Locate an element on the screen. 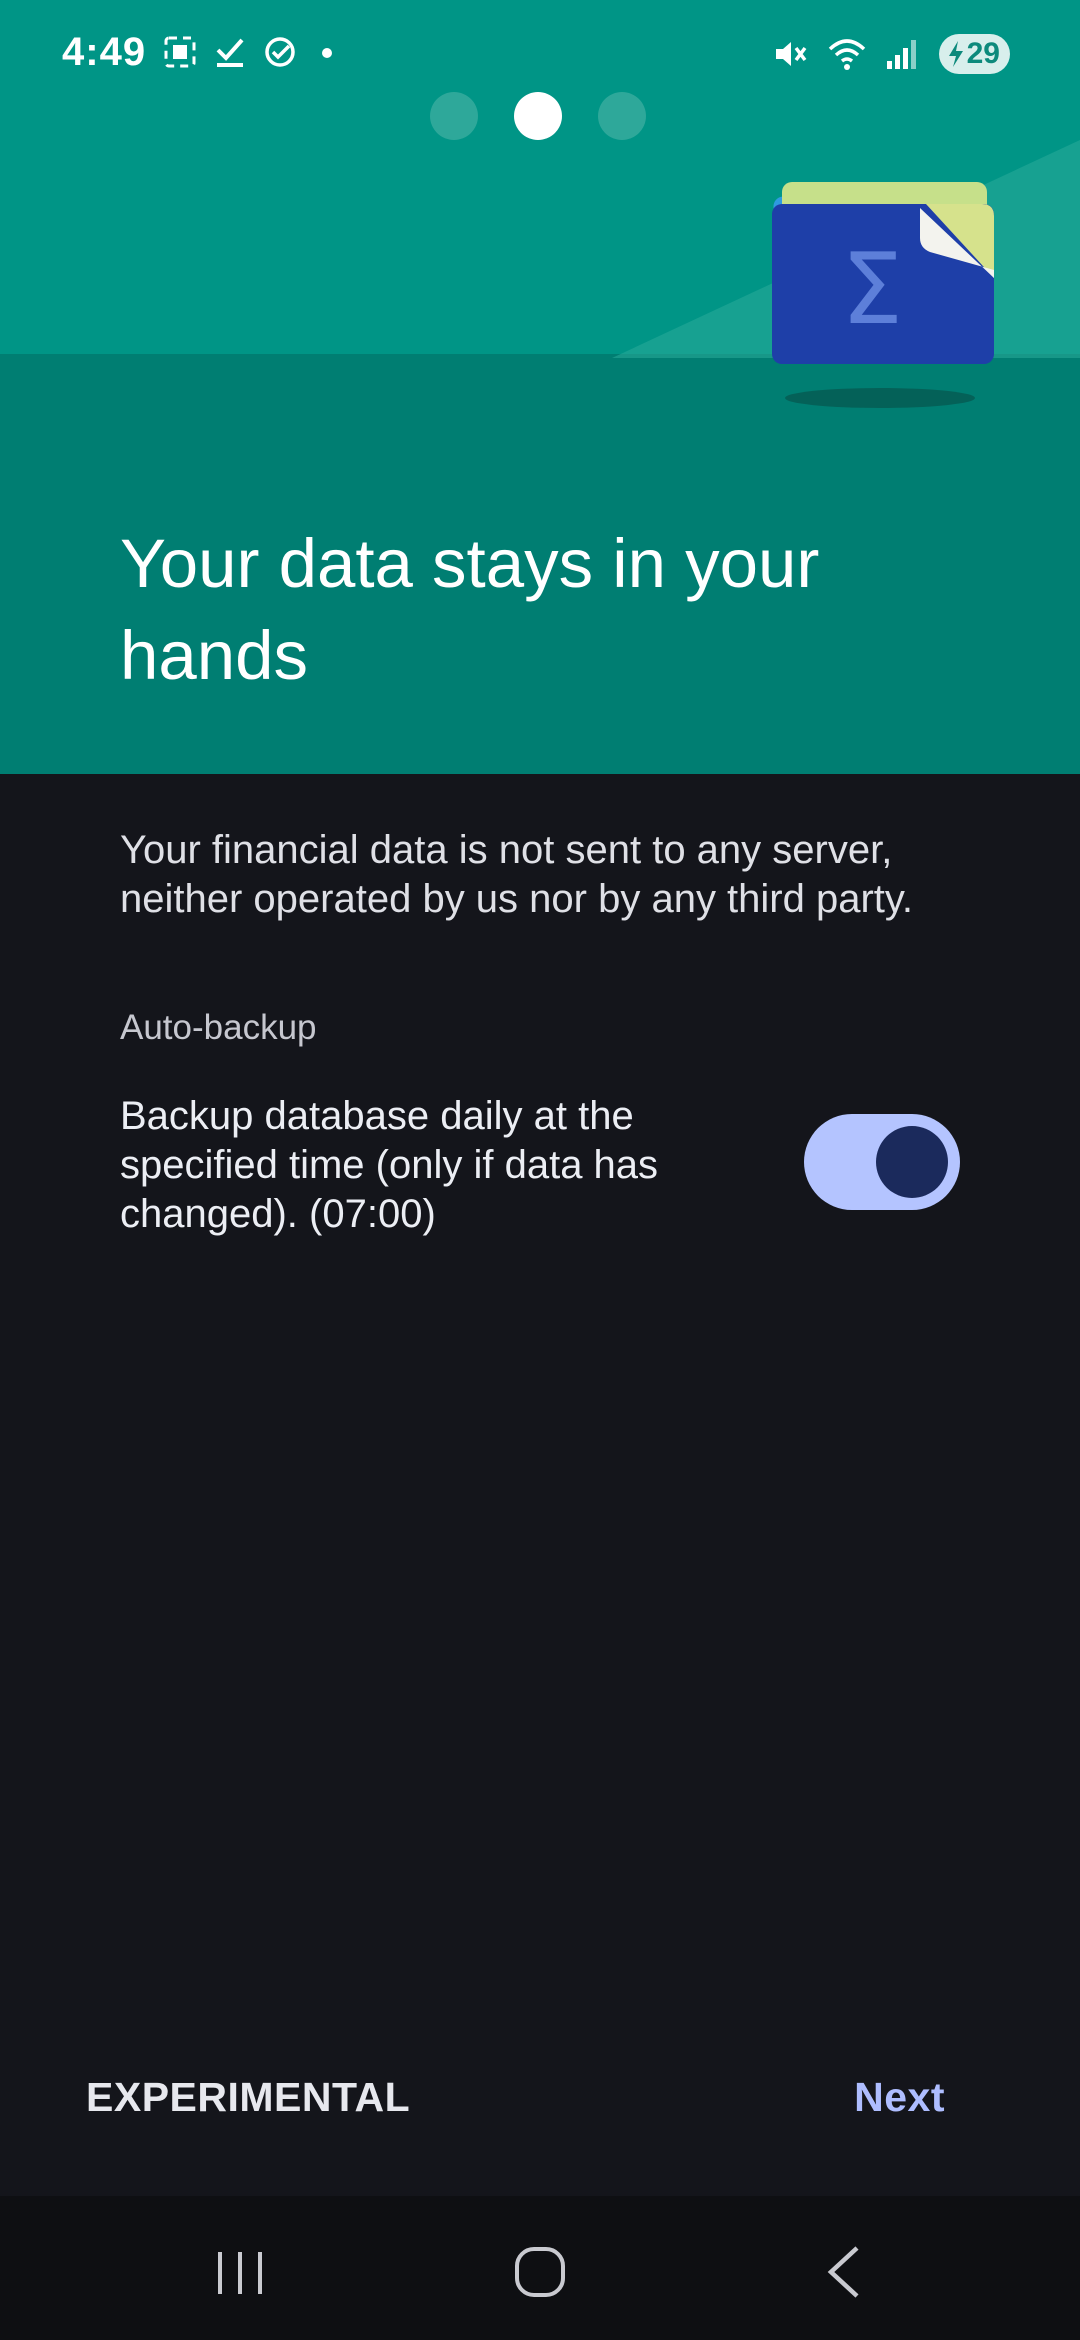 Image resolution: width=1080 pixels, height=2340 pixels. dot-icon is located at coordinates (327, 53).